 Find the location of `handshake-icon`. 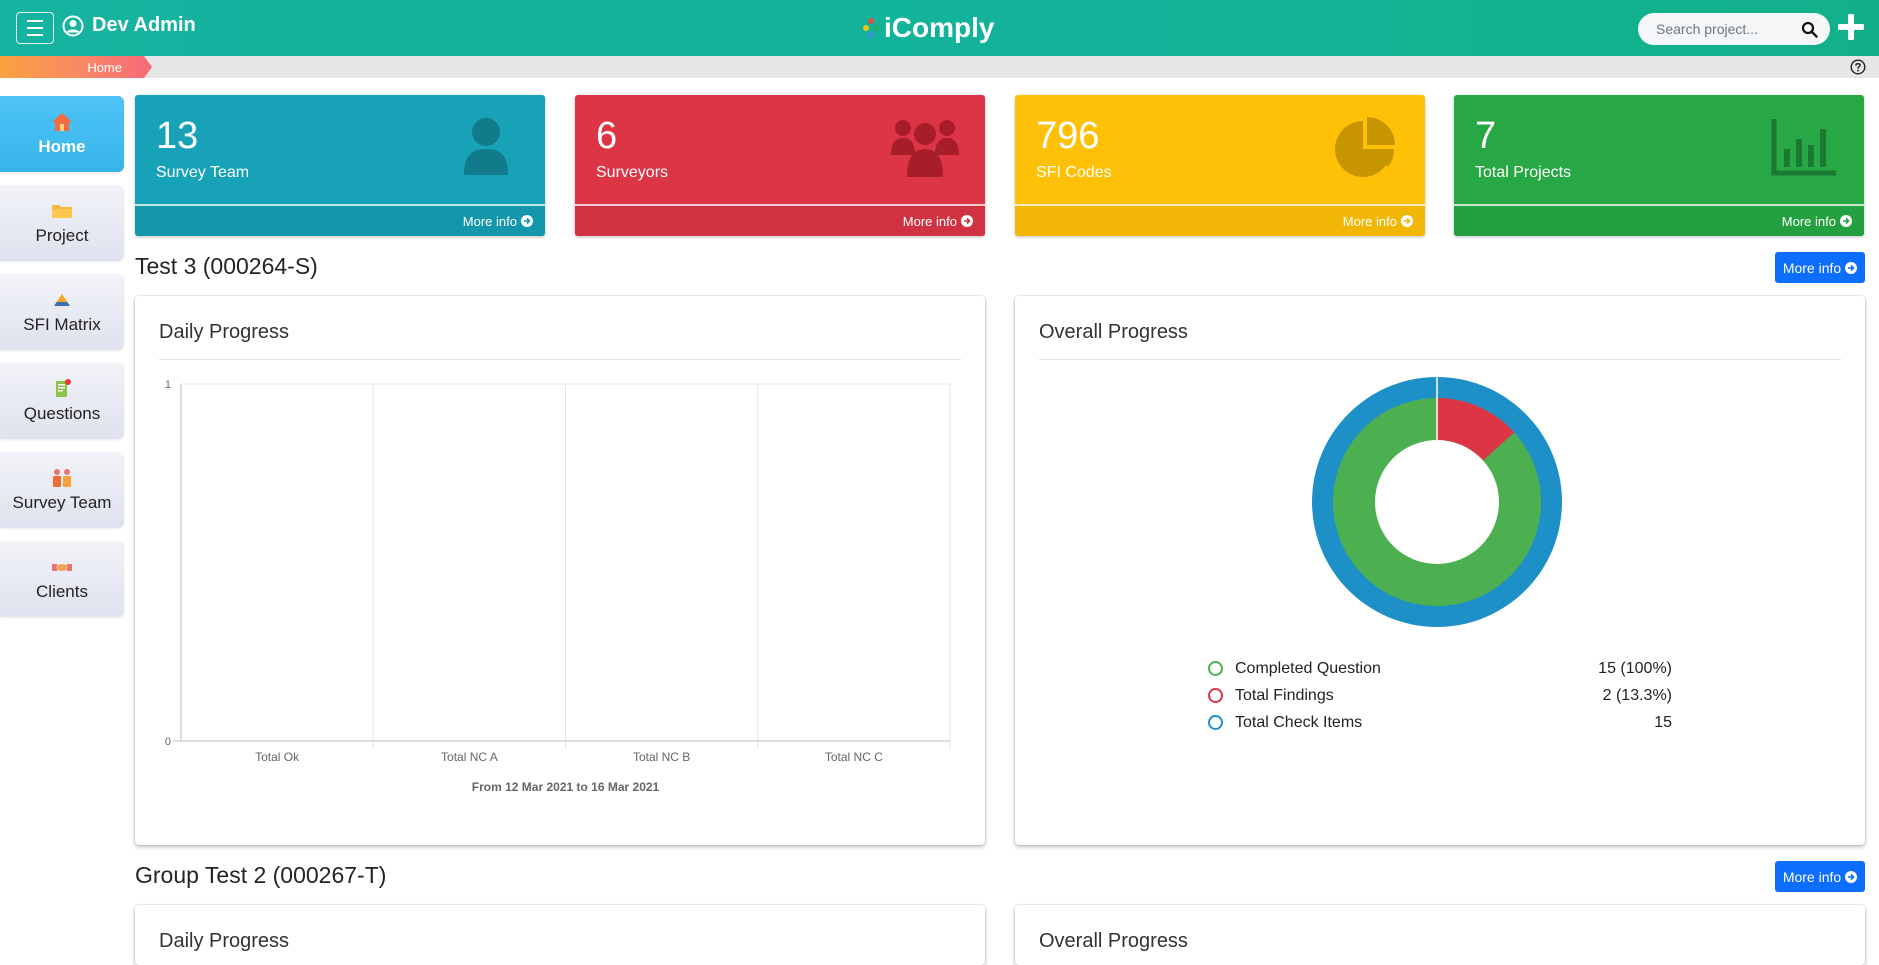

handshake-icon is located at coordinates (62, 567).